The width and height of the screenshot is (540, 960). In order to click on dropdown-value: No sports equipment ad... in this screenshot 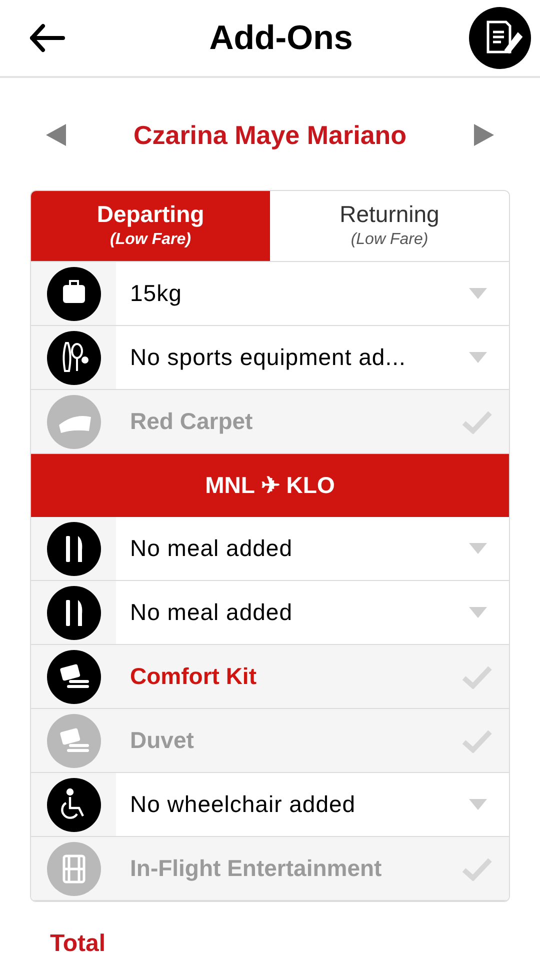, I will do `click(292, 357)`.